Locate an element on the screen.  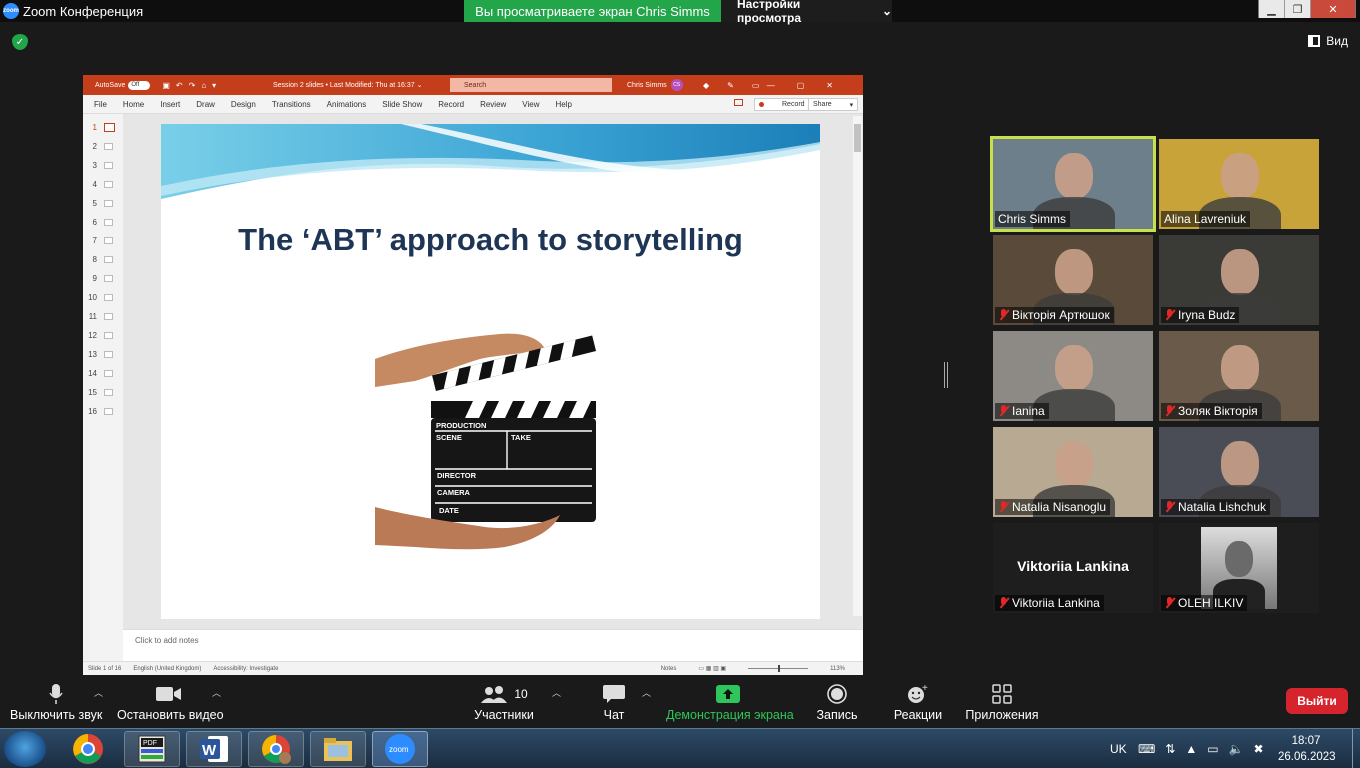
panel-splitter is located at coordinates (946, 375).